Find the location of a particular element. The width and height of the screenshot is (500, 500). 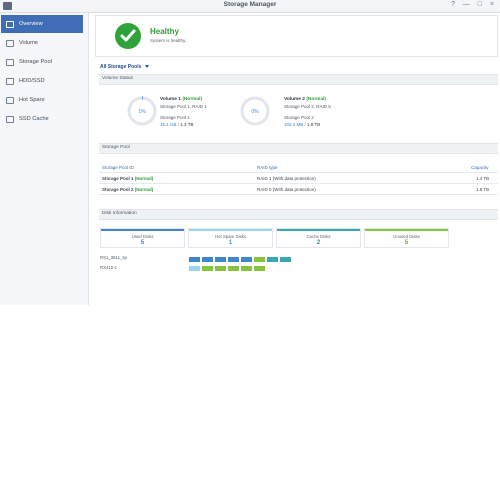

unused-disks-card: Unused Disks 5 is located at coordinates (406, 238).